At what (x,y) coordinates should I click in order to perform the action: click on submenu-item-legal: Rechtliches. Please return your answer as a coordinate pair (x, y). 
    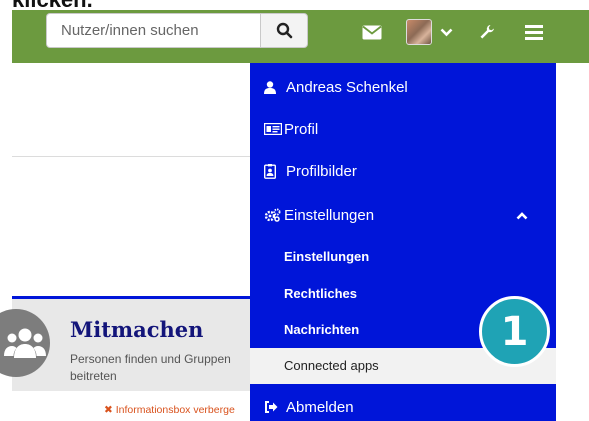
    Looking at the image, I should click on (320, 293).